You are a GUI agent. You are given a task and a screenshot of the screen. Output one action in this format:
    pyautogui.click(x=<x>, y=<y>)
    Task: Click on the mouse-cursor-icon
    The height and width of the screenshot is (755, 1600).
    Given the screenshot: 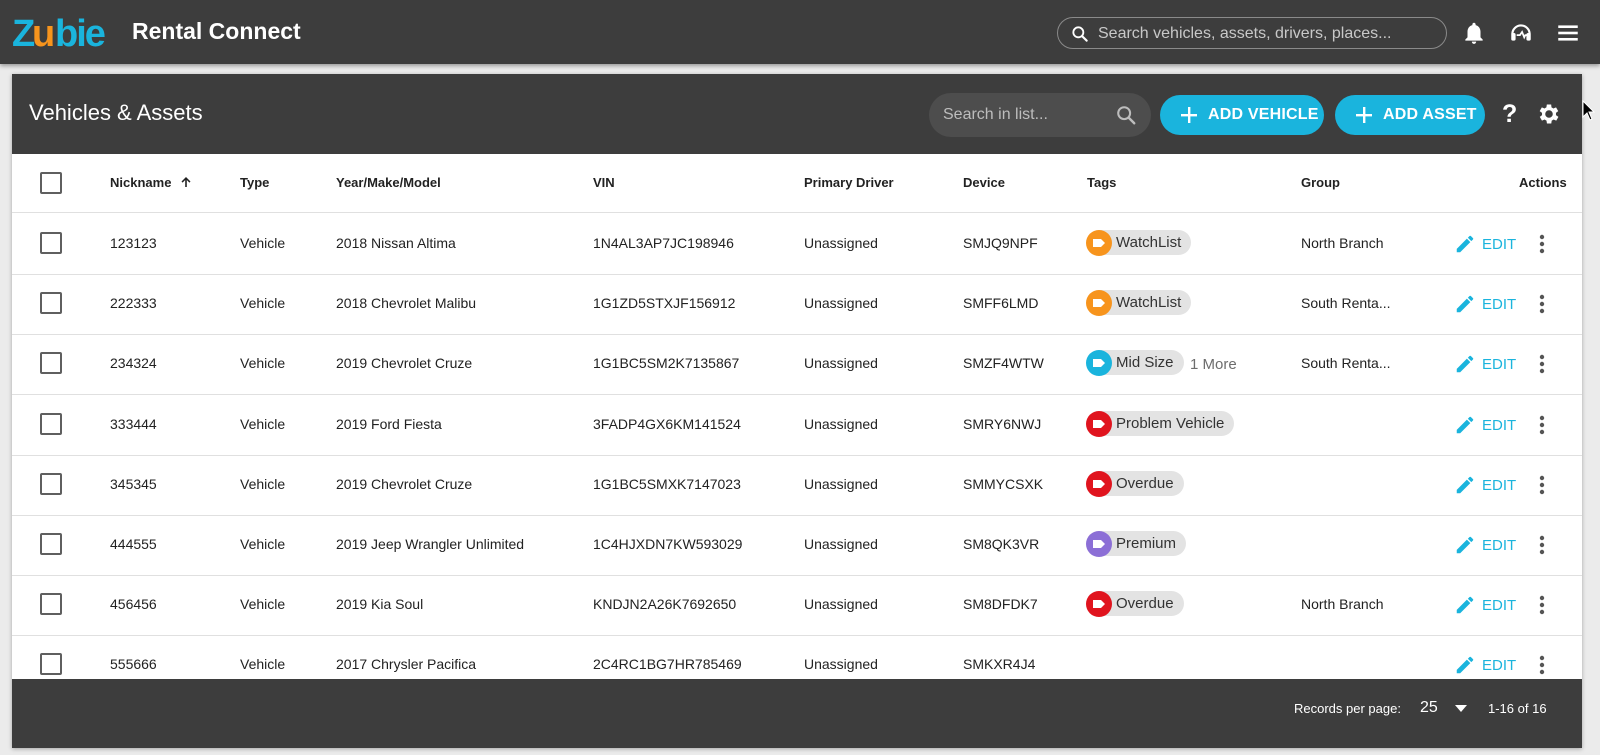 What is the action you would take?
    pyautogui.click(x=1589, y=110)
    